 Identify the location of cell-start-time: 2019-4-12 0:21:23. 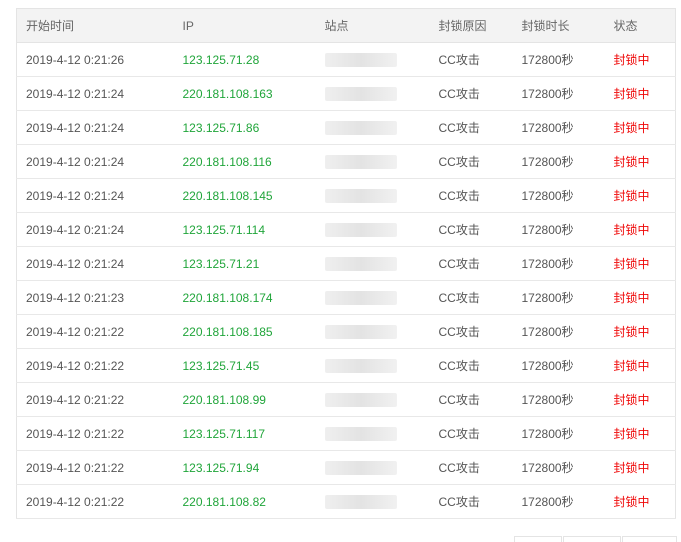
(95, 297).